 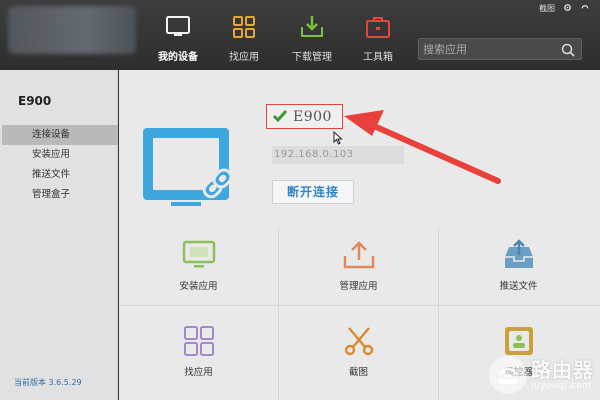 I want to click on action-find-apps: 找应用, so click(x=198, y=346).